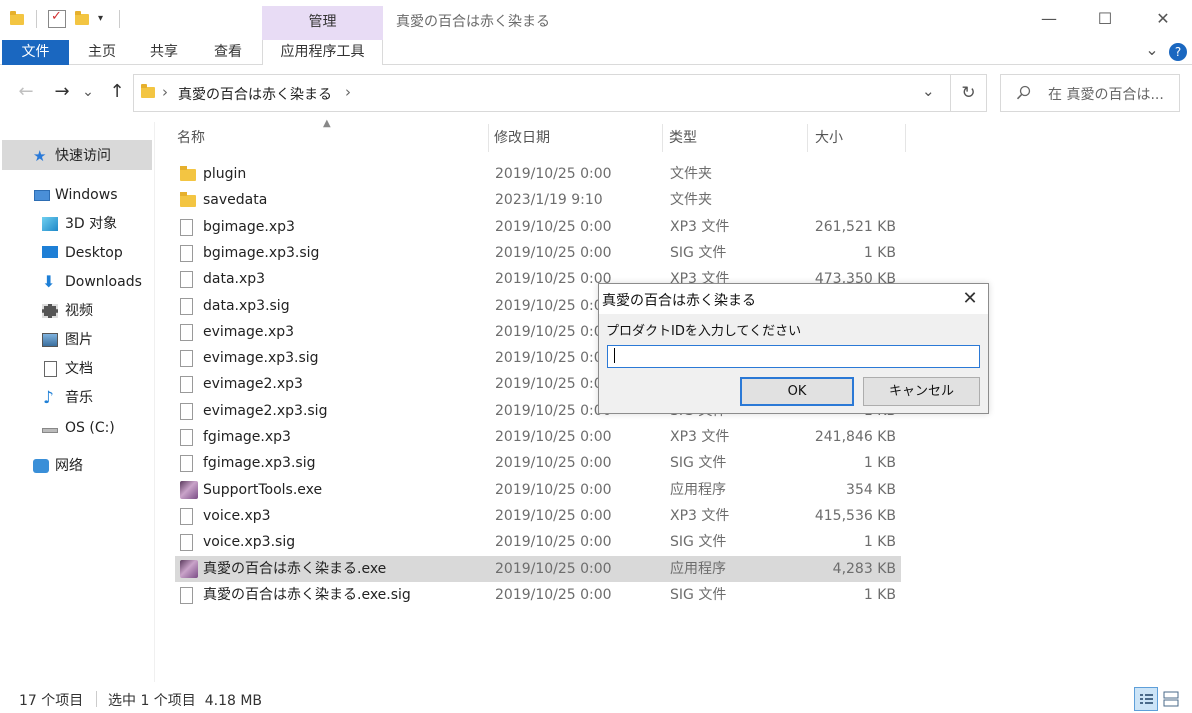 The image size is (1192, 713). I want to click on minimize-button: —, so click(1049, 19).